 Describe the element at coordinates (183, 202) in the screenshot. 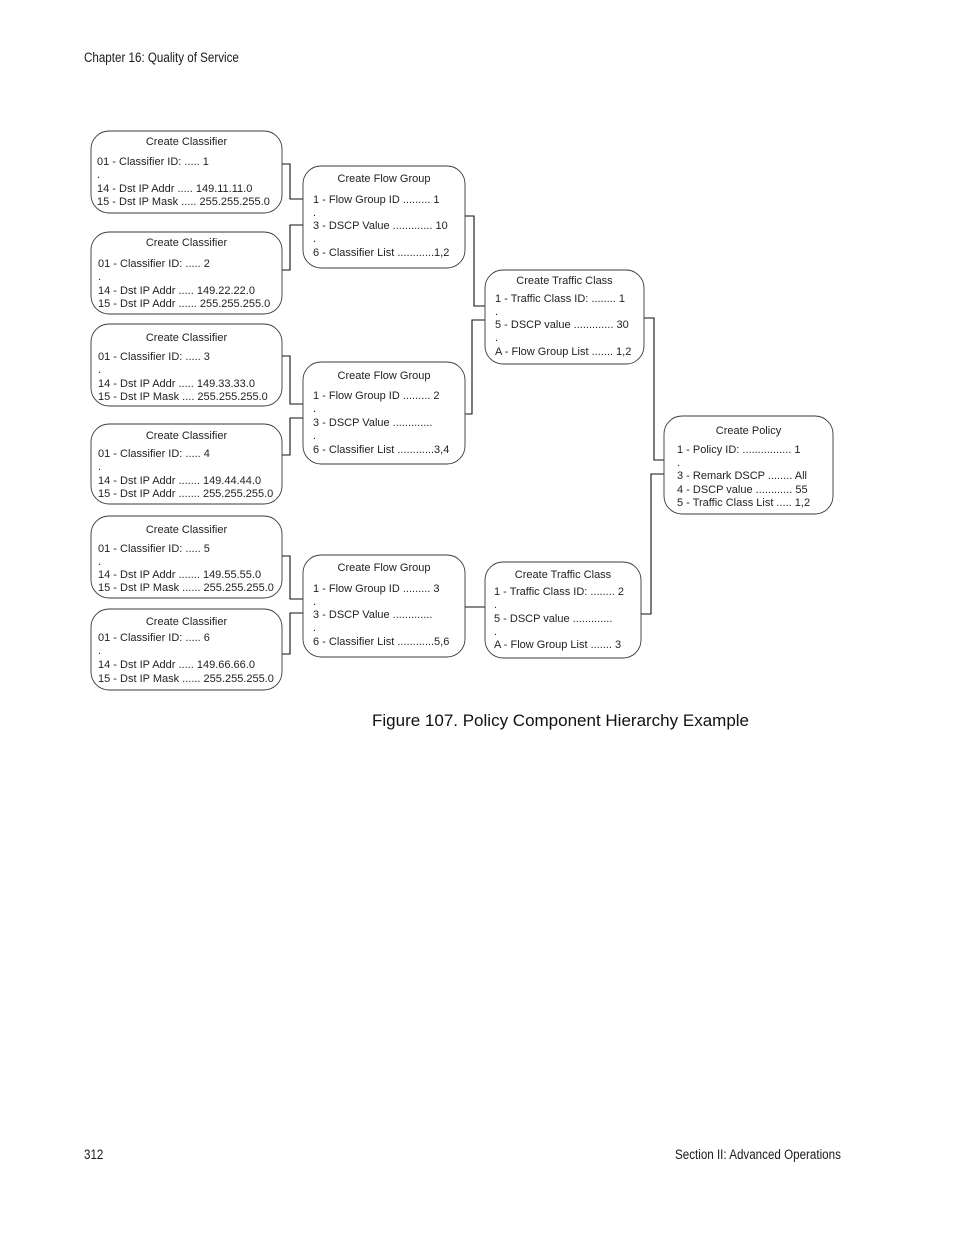

I see `classifier-field-line: 15 - Dst IP Mask ..... 255.255.255.0` at that location.